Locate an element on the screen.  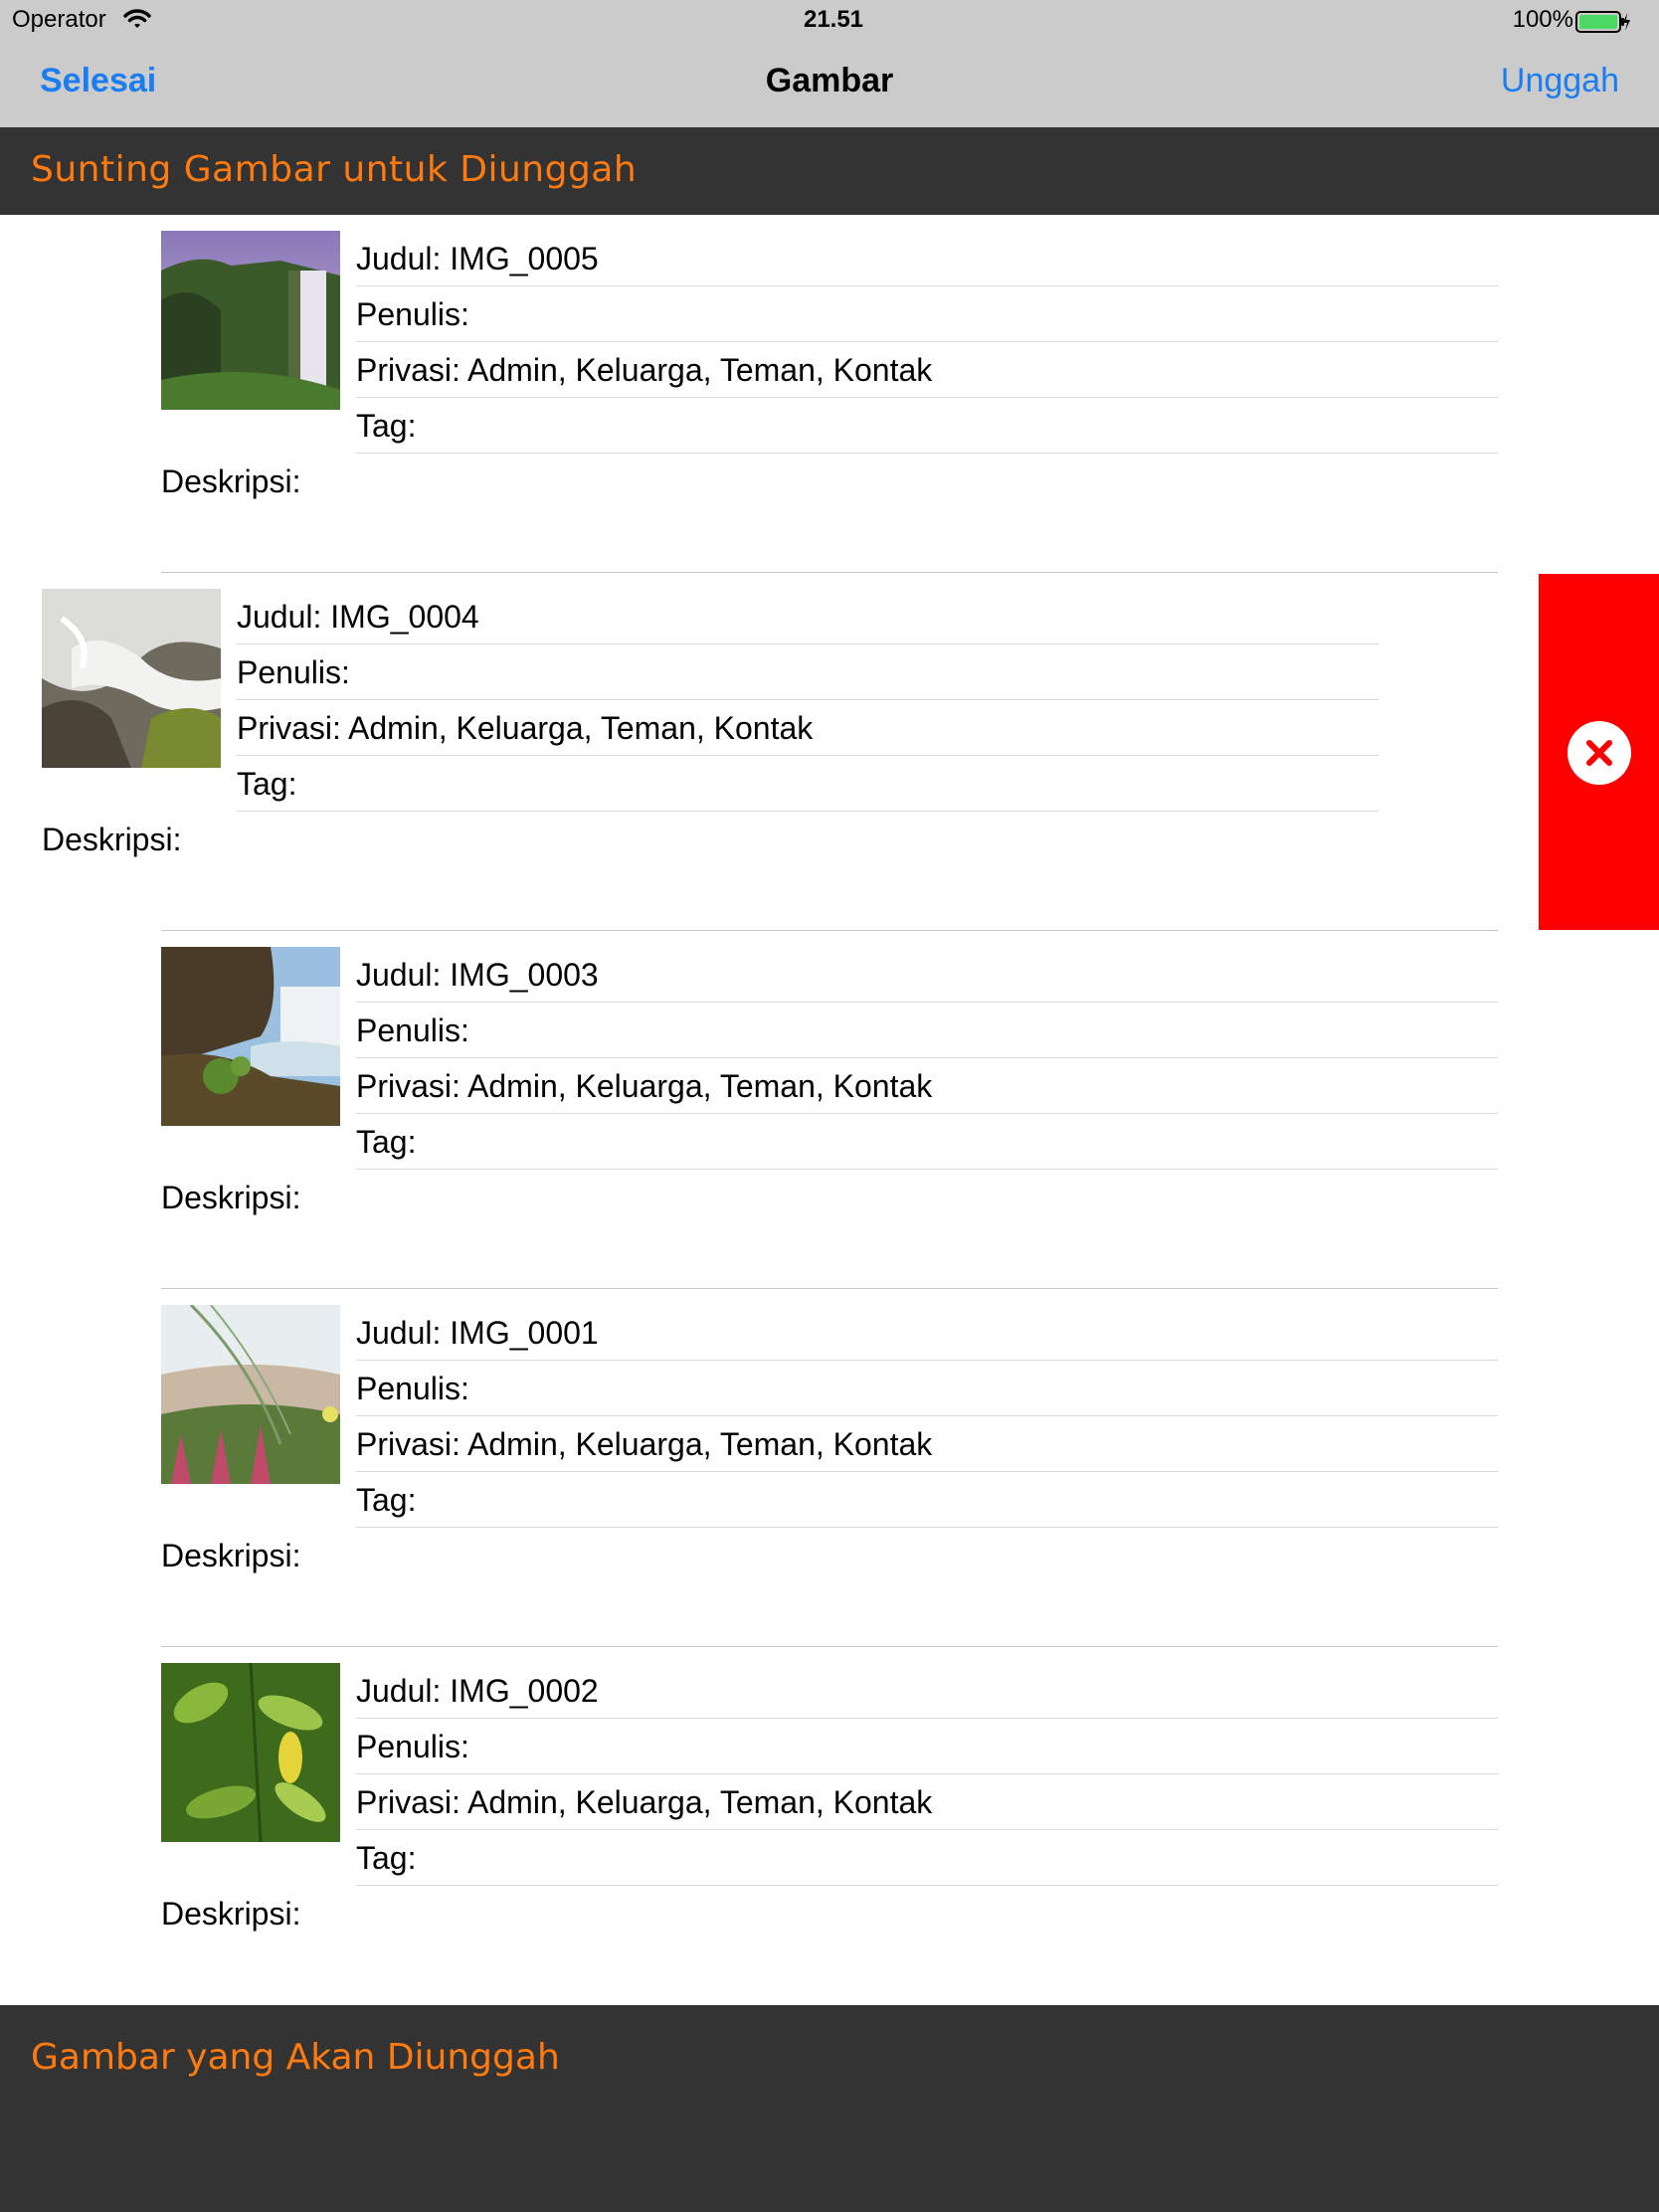
battery-icon is located at coordinates (1603, 24).